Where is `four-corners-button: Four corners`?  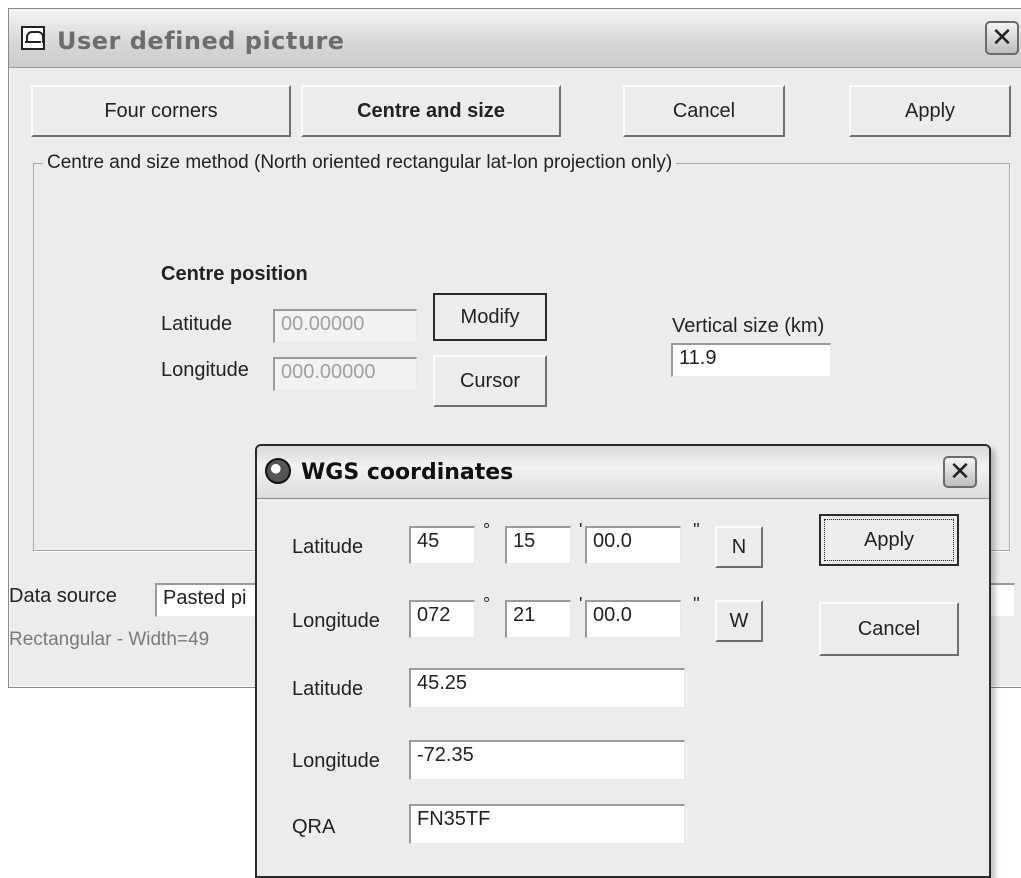 four-corners-button: Four corners is located at coordinates (161, 111).